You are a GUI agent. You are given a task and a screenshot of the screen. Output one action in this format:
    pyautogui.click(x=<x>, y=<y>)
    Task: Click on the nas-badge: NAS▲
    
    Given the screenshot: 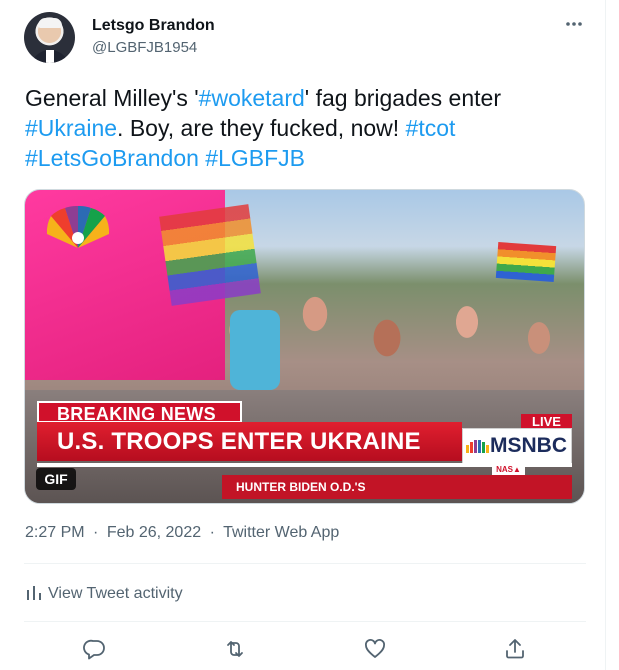 What is the action you would take?
    pyautogui.click(x=508, y=469)
    